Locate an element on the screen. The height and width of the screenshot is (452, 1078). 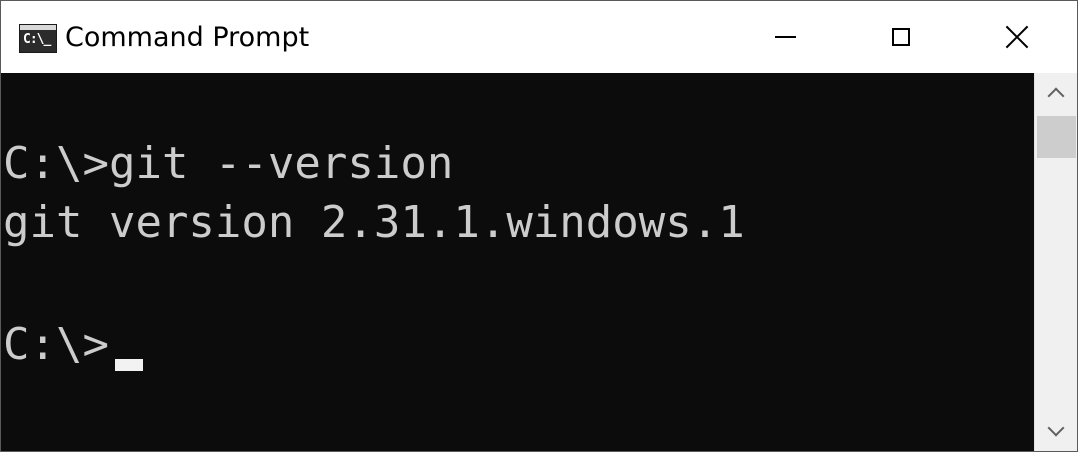
command-prompt-icon: C:\_ is located at coordinates (38, 38).